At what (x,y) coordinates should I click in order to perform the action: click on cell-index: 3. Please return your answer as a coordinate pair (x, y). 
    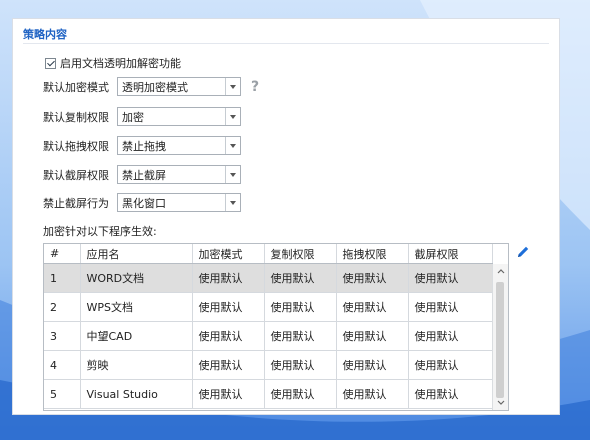
    Looking at the image, I should click on (62, 336).